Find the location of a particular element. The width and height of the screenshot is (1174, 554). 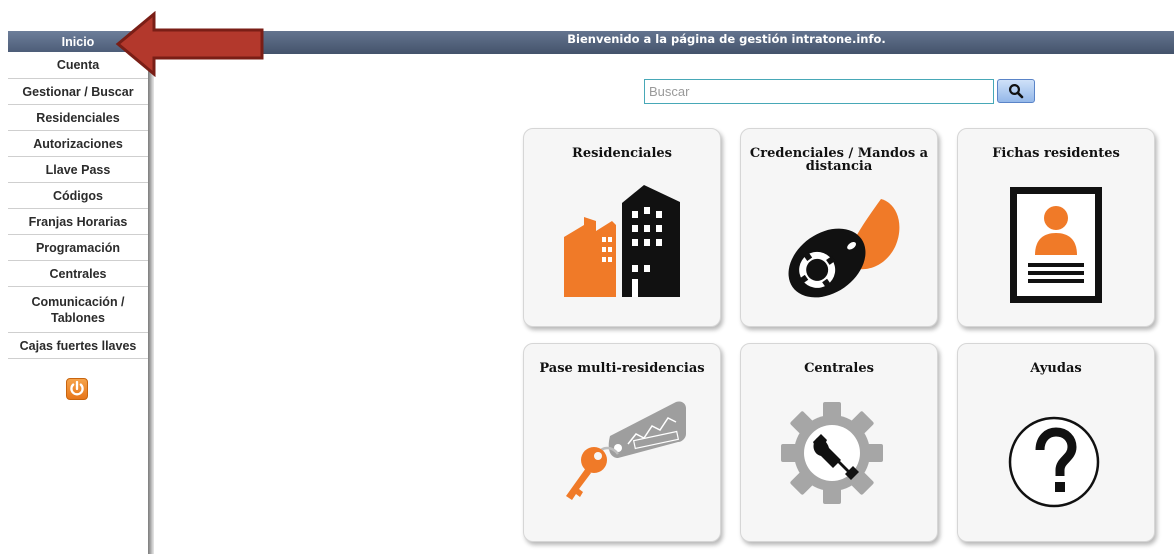

card-residenciales: Residenciales is located at coordinates (622, 227).